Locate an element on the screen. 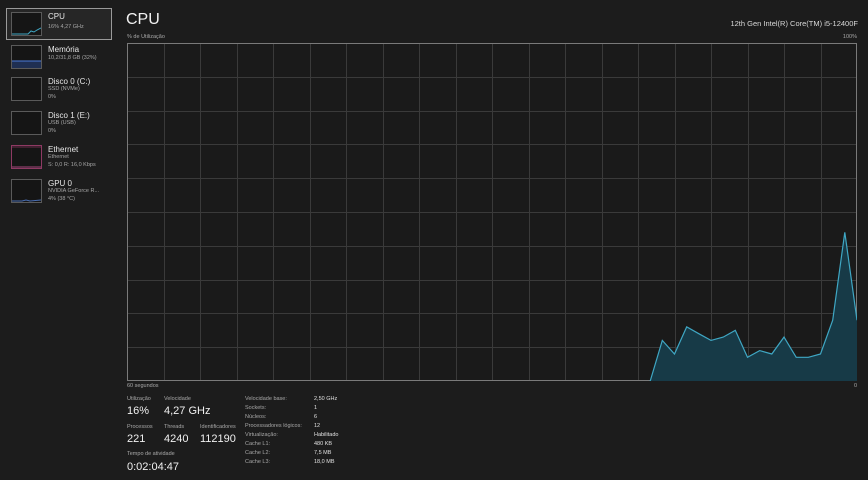  x-axis-right-label: 0 is located at coordinates (855, 386).